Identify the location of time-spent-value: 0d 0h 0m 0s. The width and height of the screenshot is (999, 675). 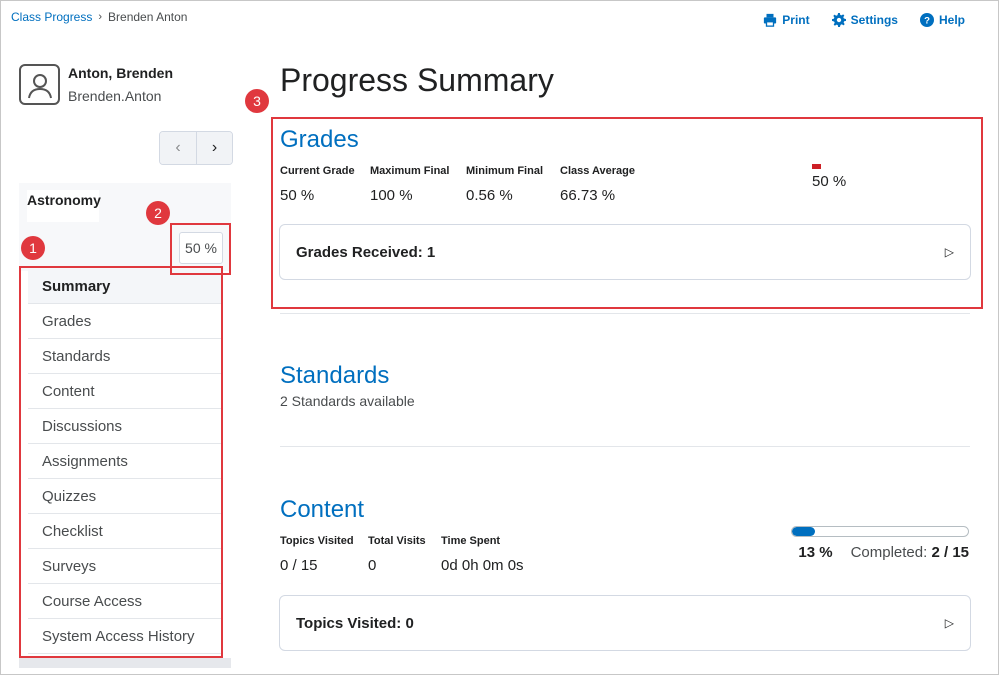
(482, 565).